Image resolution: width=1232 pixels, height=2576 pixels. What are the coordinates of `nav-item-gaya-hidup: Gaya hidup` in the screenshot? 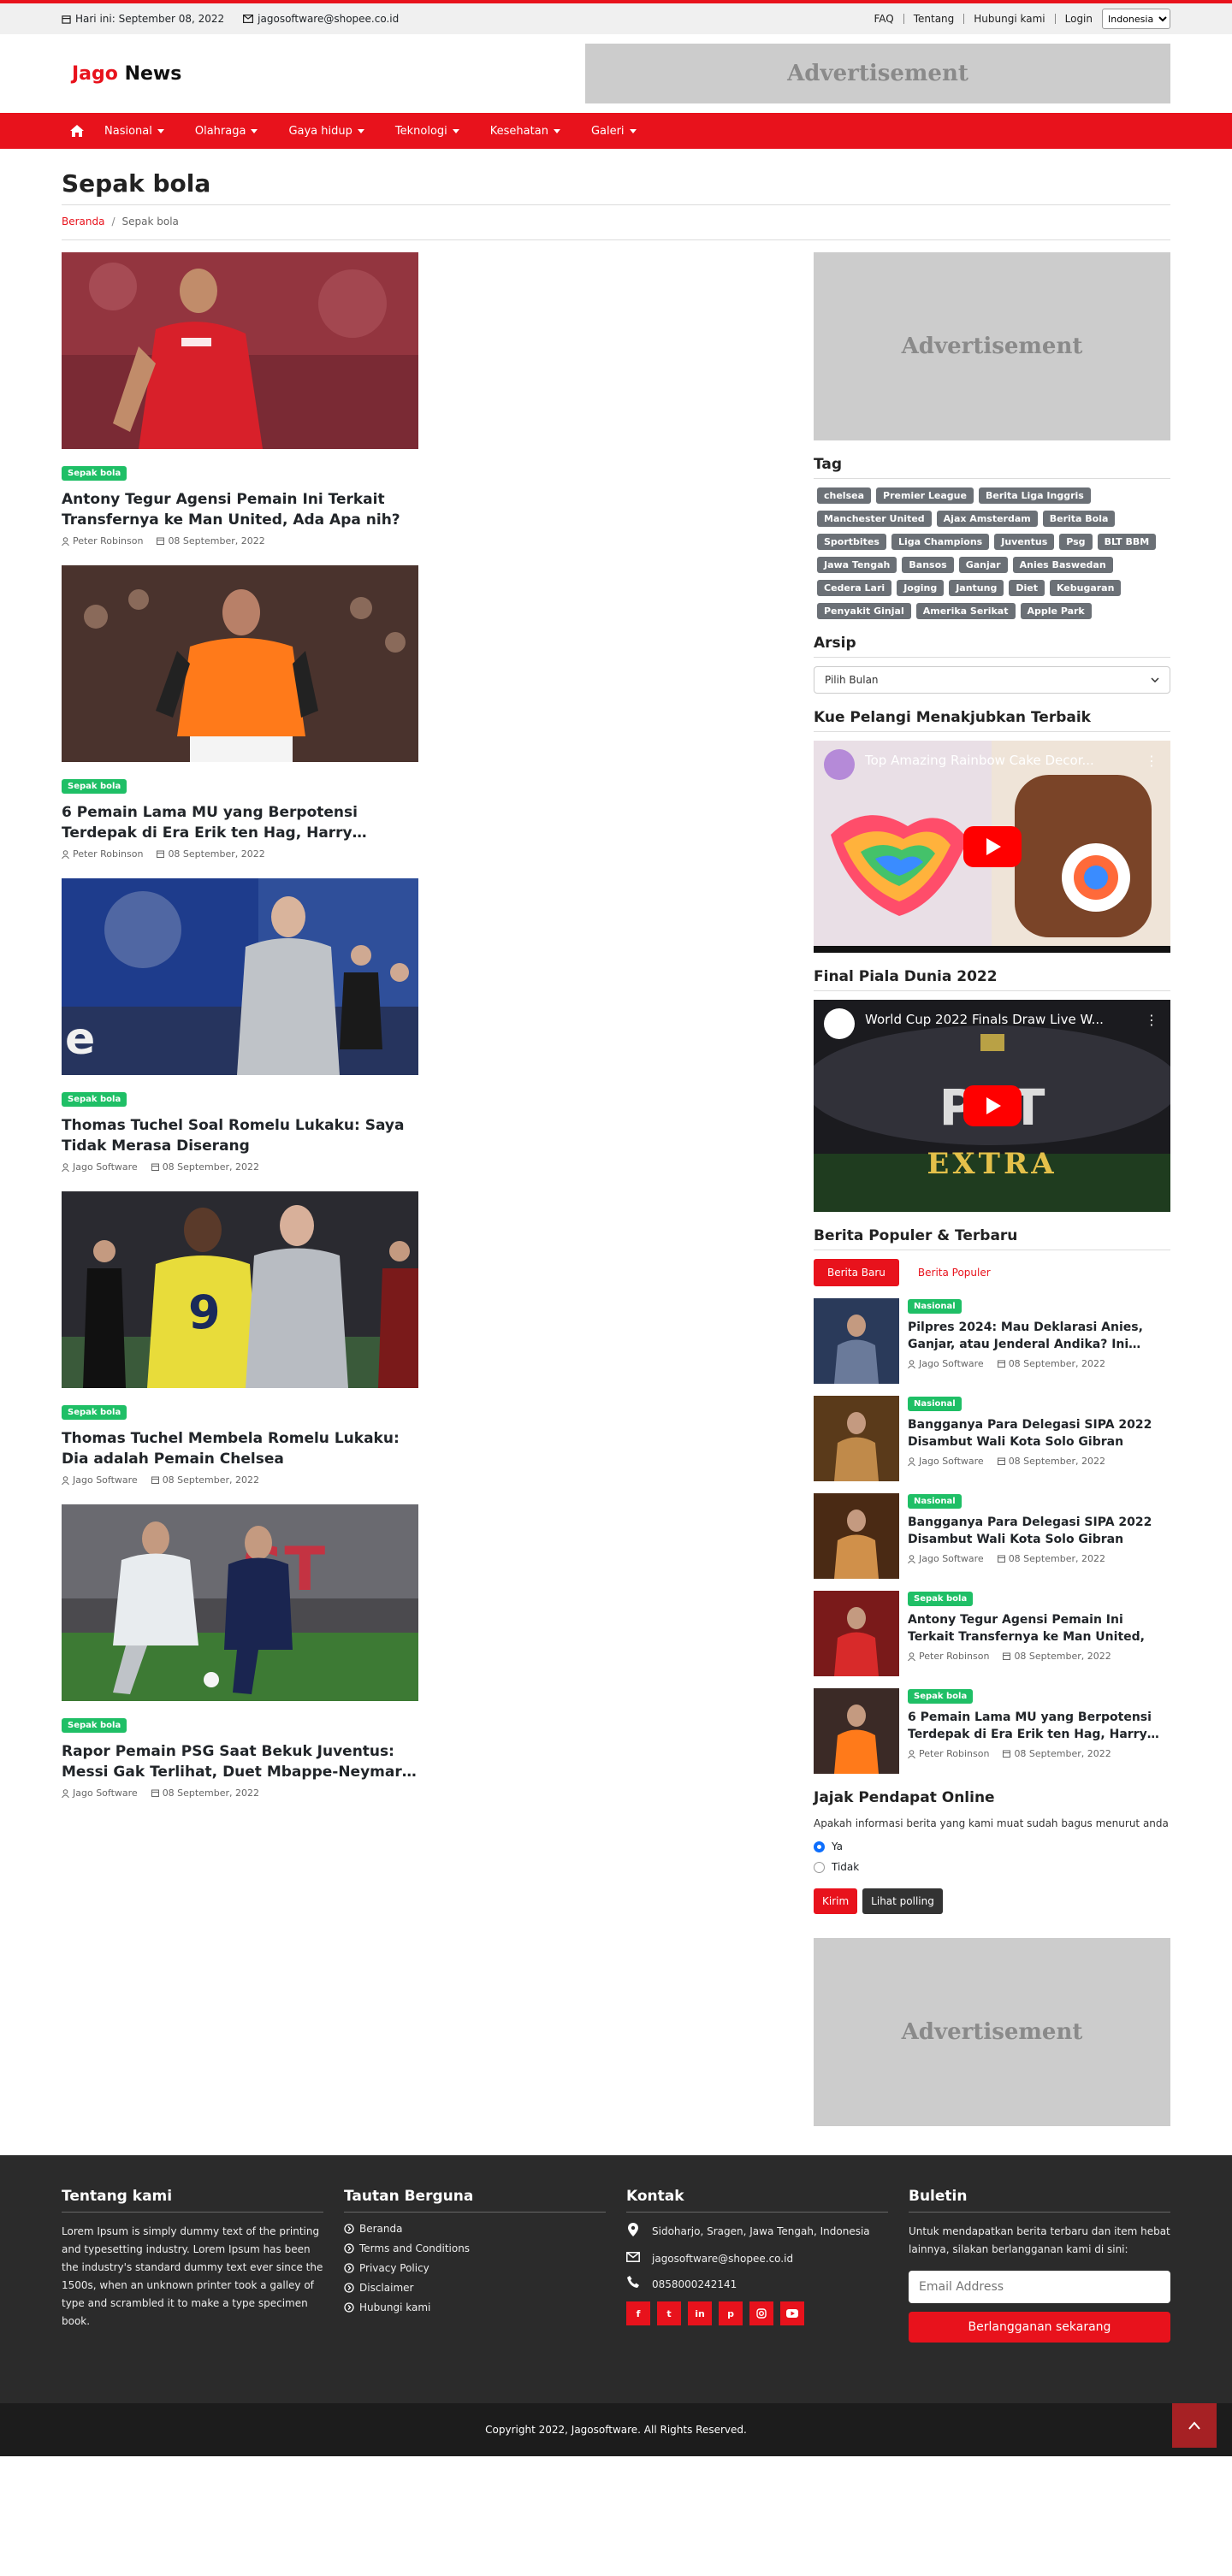 It's located at (326, 131).